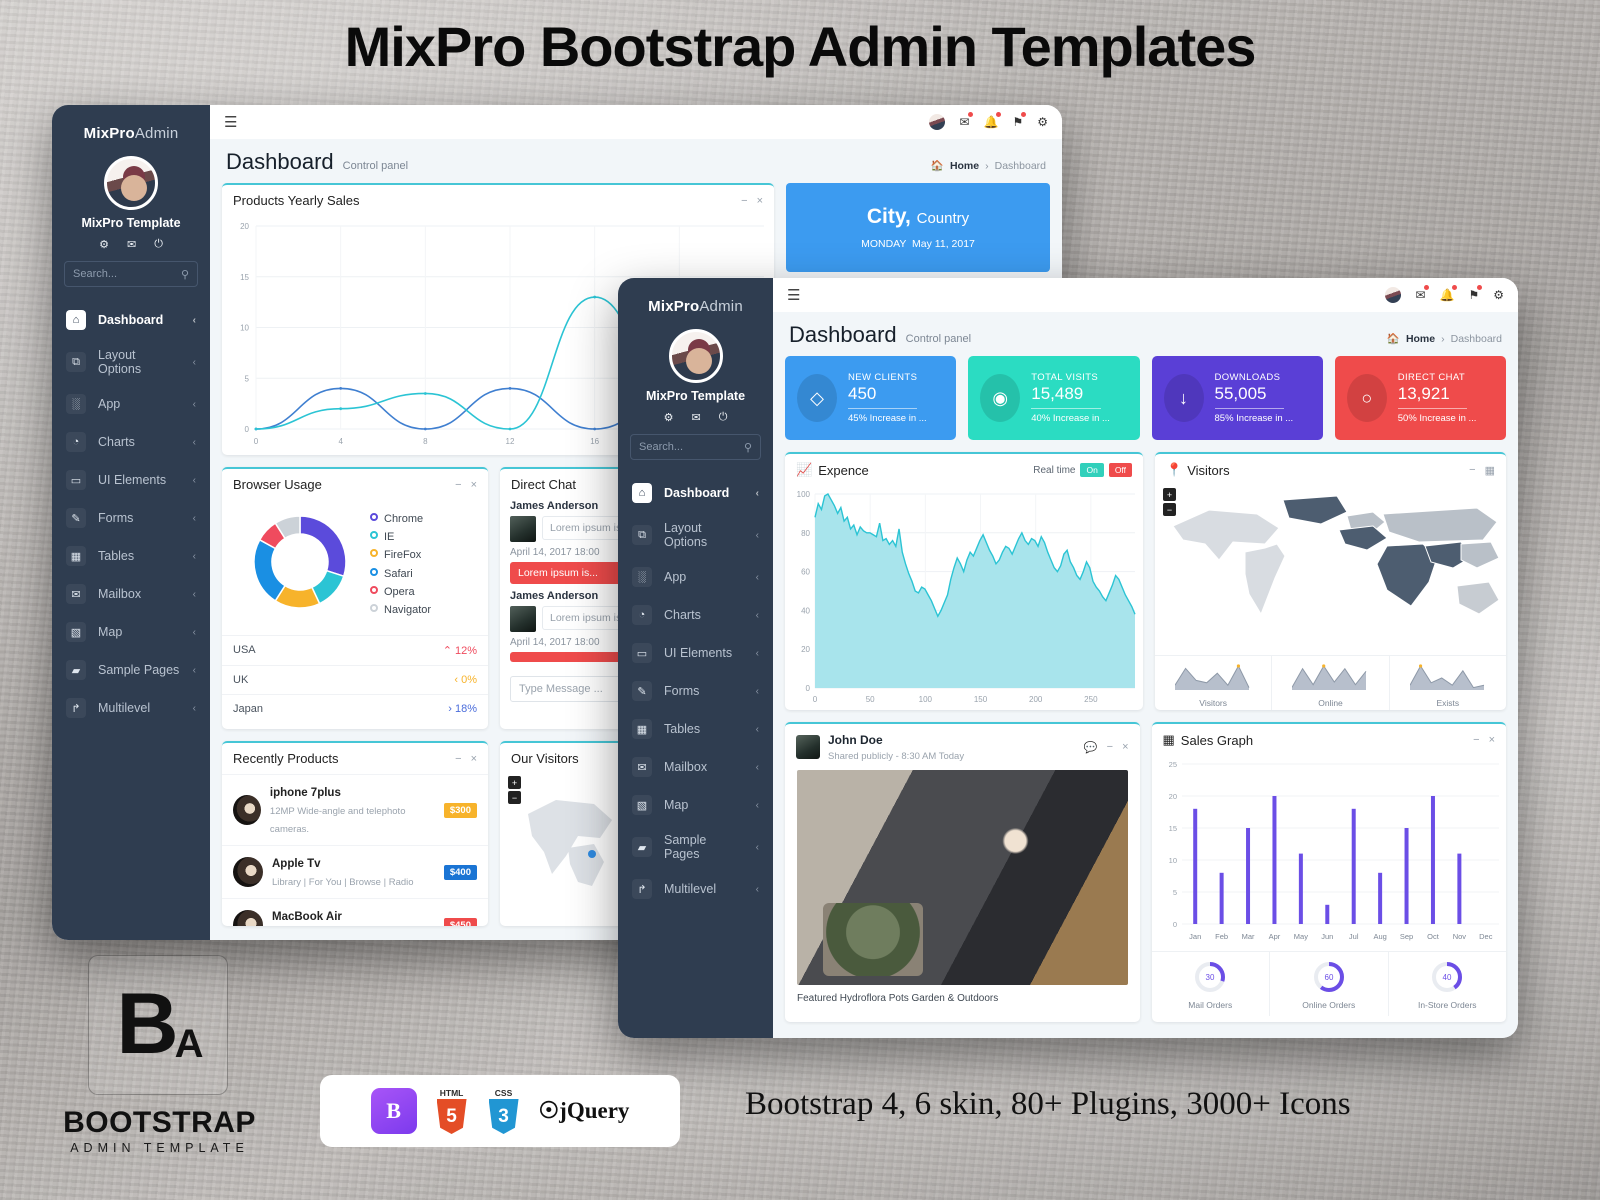 The image size is (1600, 1200). Describe the element at coordinates (1168, 739) in the screenshot. I see `grid-icon: ▦` at that location.